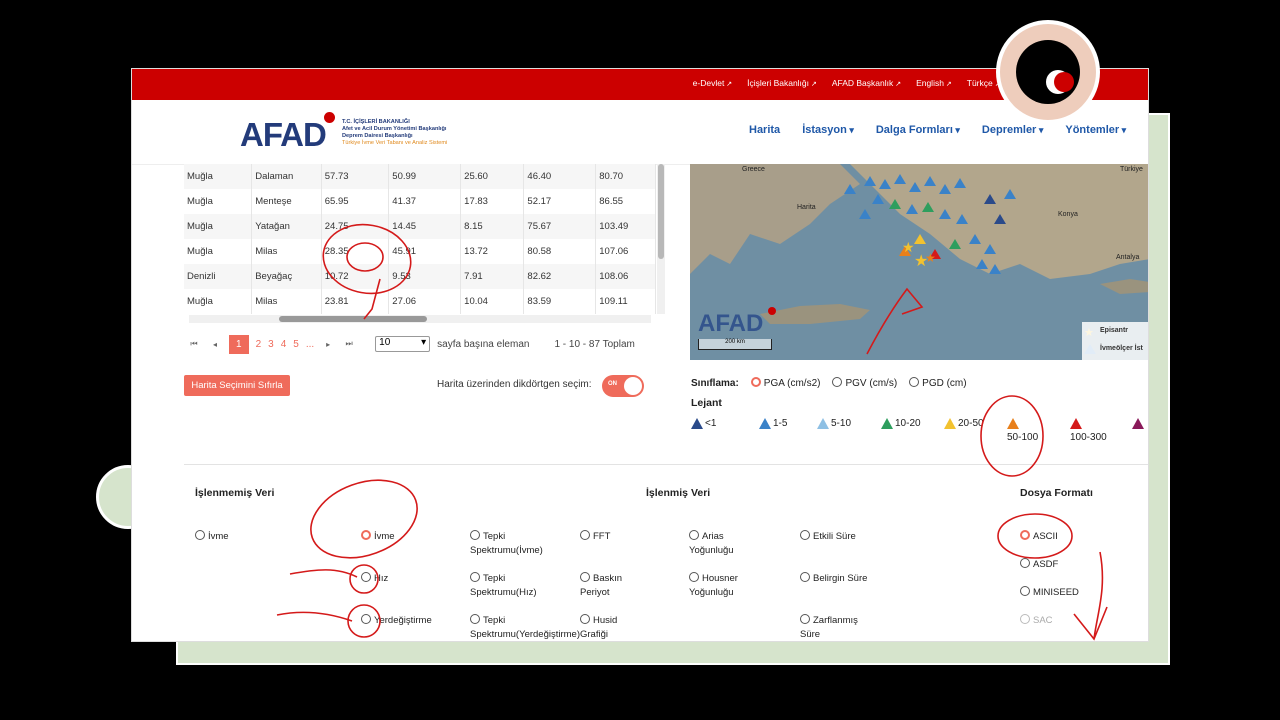 This screenshot has width=1280, height=720. What do you see at coordinates (806, 207) in the screenshot?
I see `map-label-harita: Harita` at bounding box center [806, 207].